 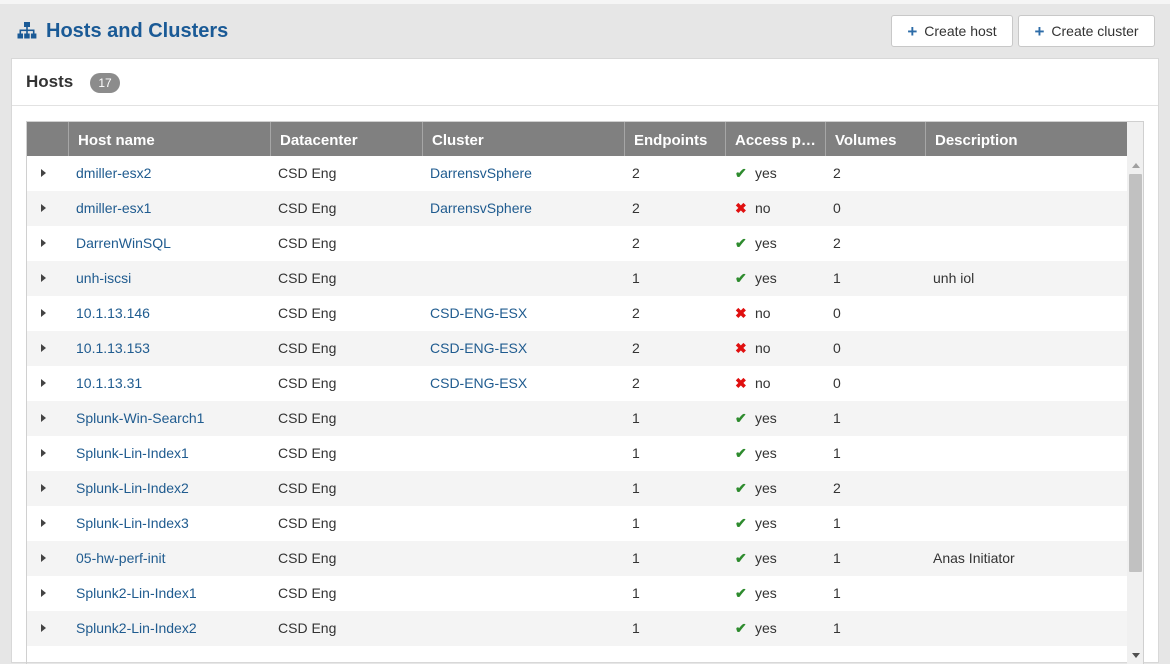 What do you see at coordinates (1136, 165) in the screenshot?
I see `scroll-up-arrow-icon` at bounding box center [1136, 165].